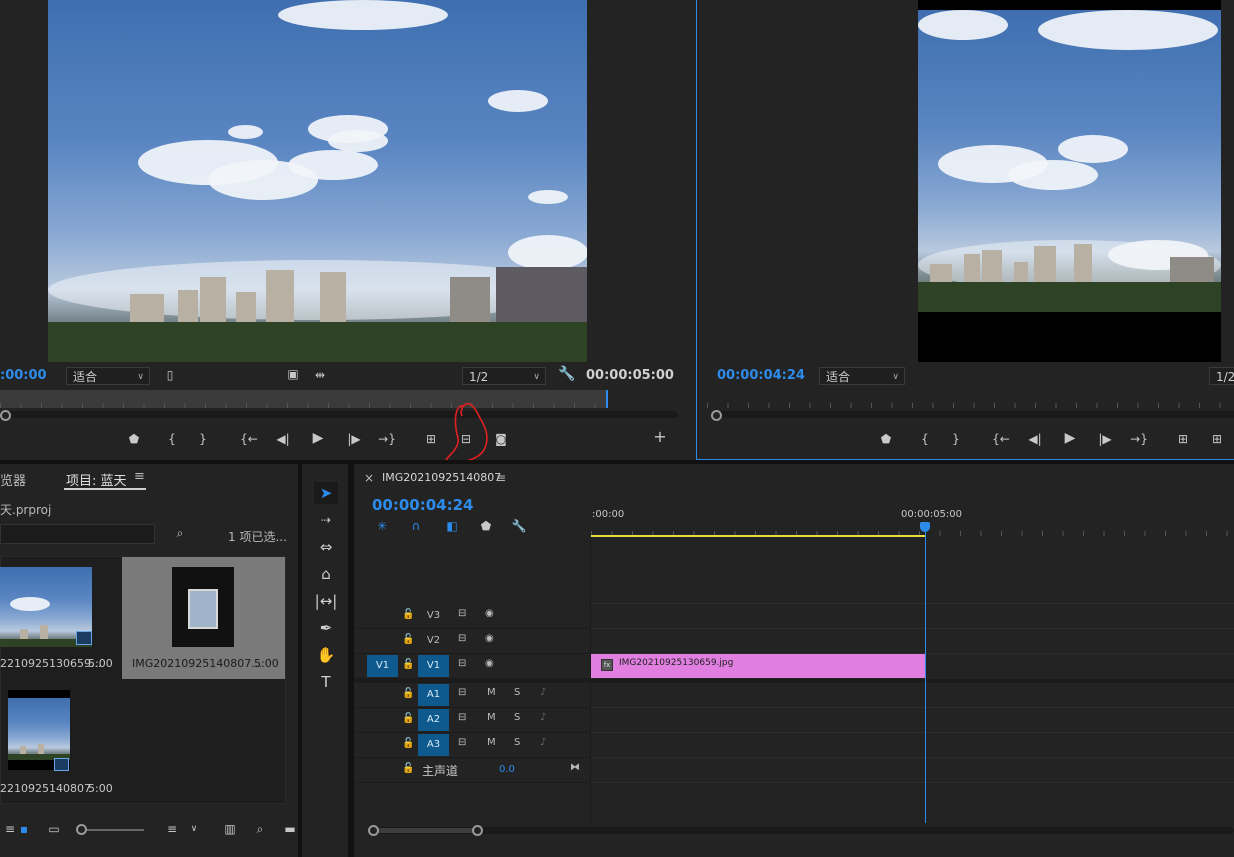  What do you see at coordinates (441, 477) in the screenshot?
I see `sequence-tab: IMG20210925140807` at bounding box center [441, 477].